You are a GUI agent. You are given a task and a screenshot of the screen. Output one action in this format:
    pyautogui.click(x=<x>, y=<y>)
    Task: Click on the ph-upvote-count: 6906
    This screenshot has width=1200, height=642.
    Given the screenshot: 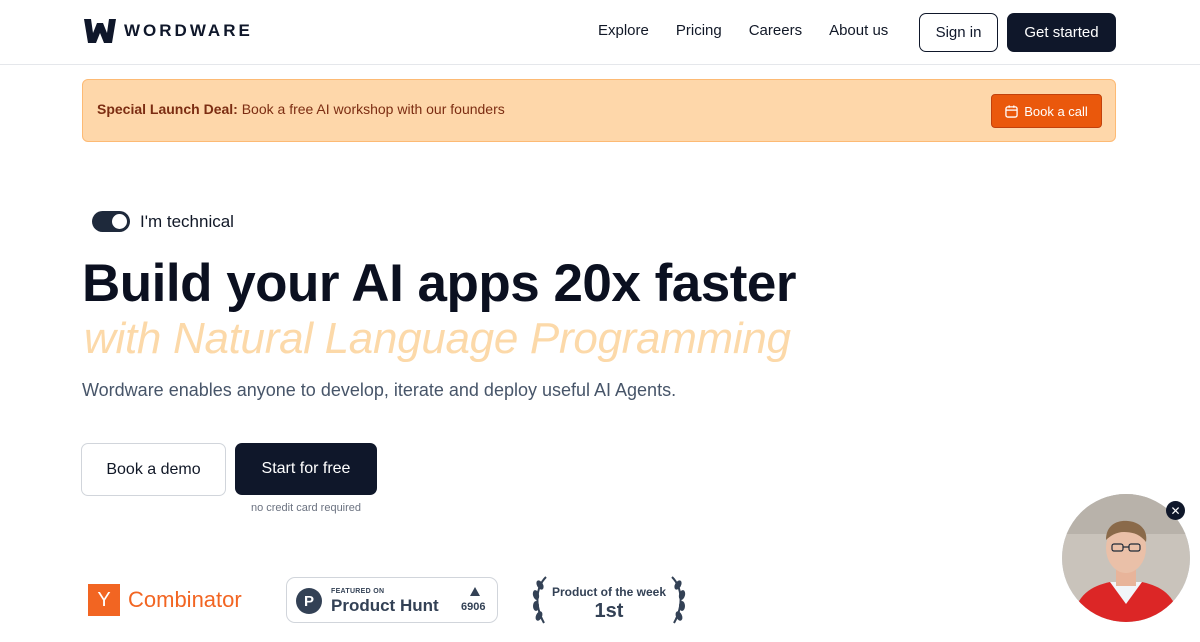 What is the action you would take?
    pyautogui.click(x=473, y=607)
    